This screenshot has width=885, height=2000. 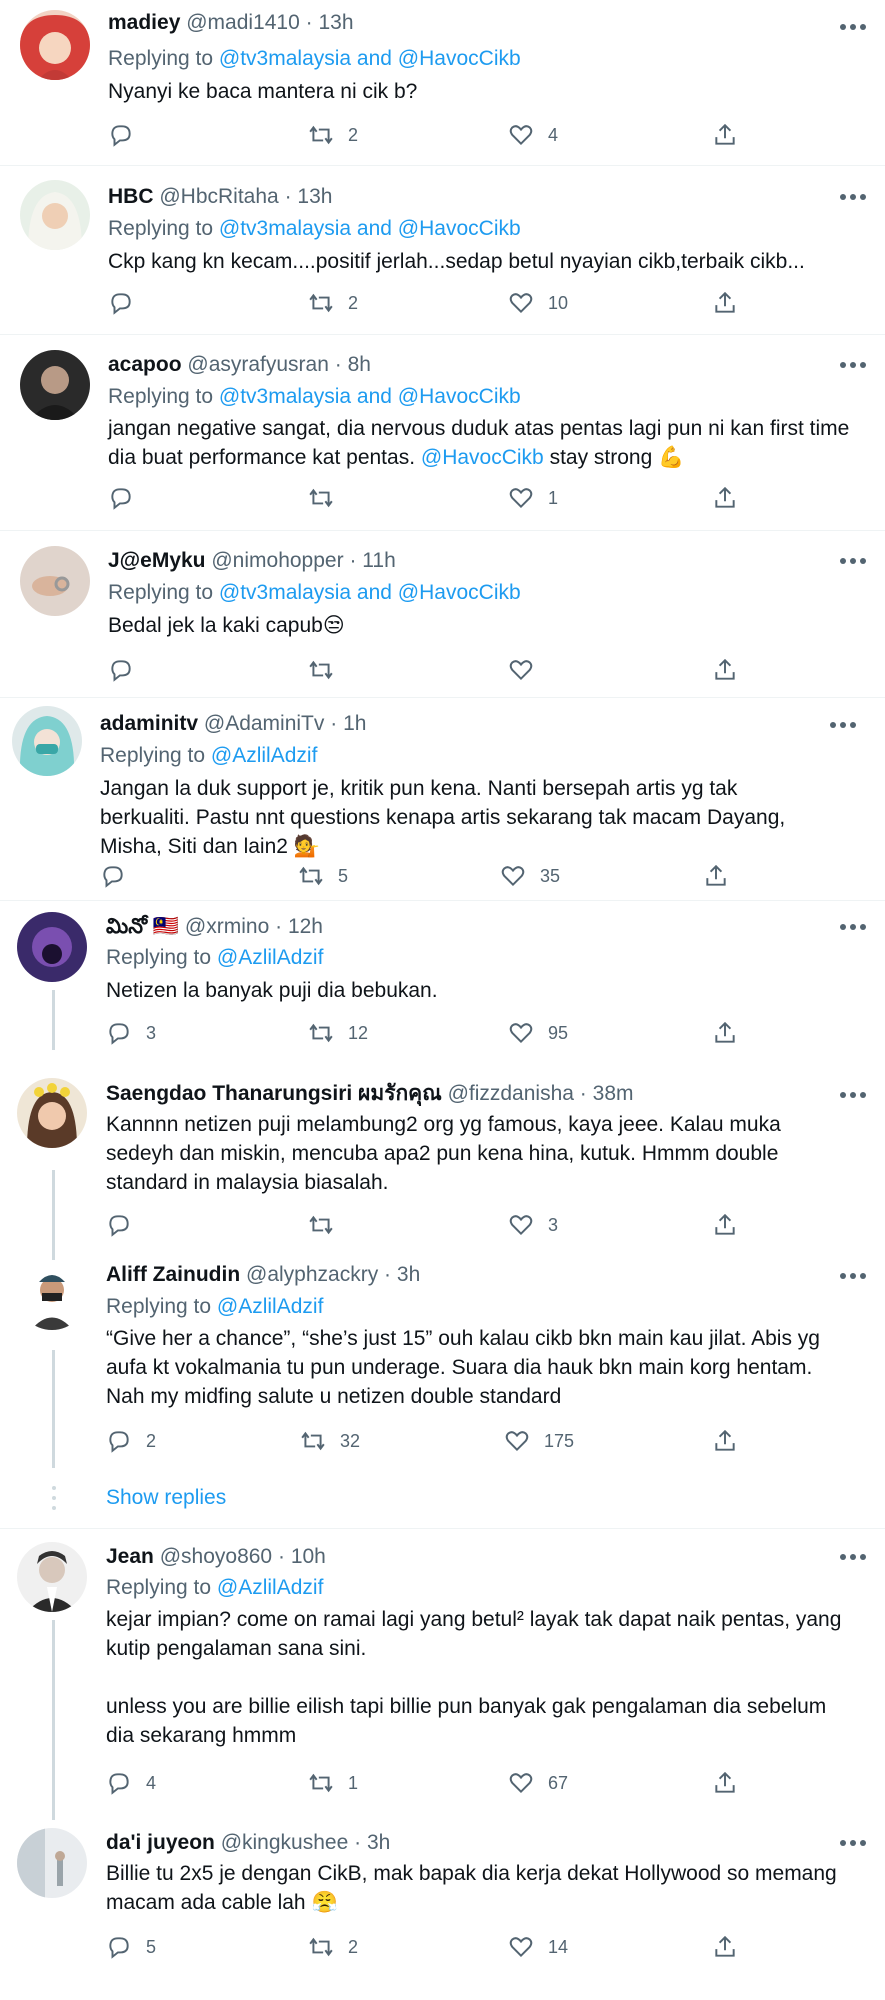 I want to click on reply-button: 4, so click(x=131, y=1783).